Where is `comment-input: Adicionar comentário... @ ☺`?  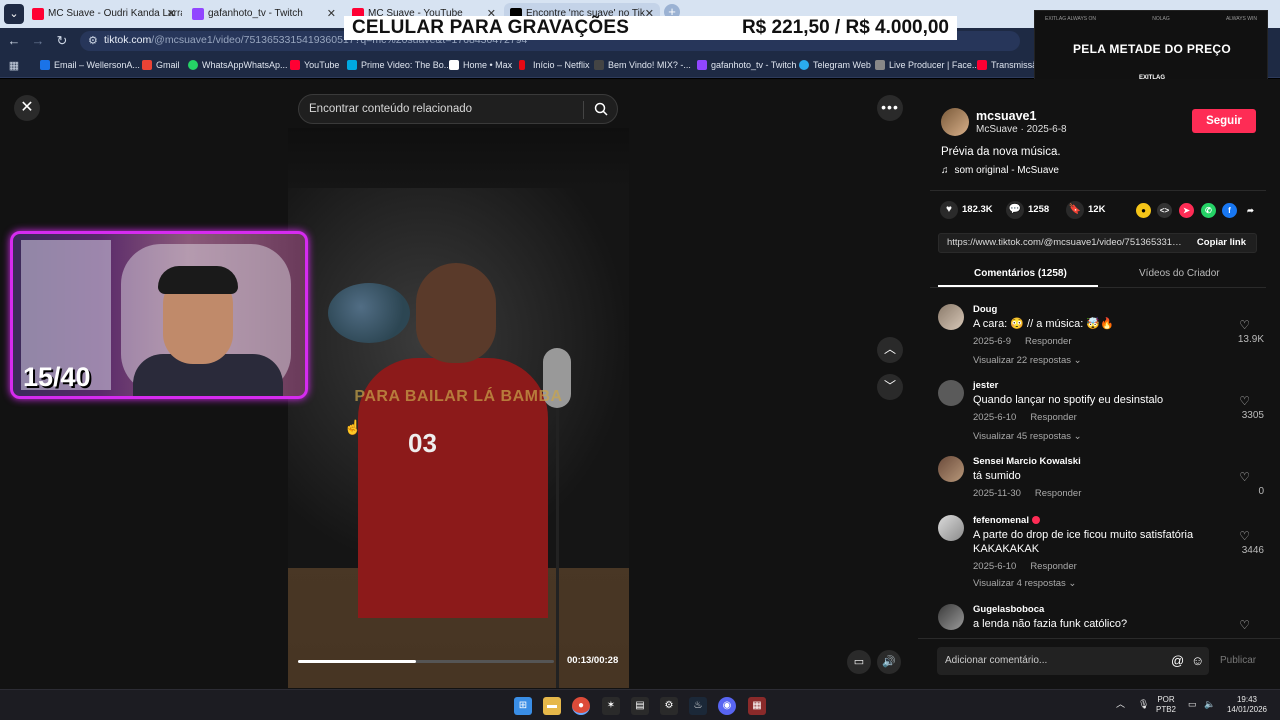
comment-input: Adicionar comentário... @ ☺ is located at coordinates (1073, 661).